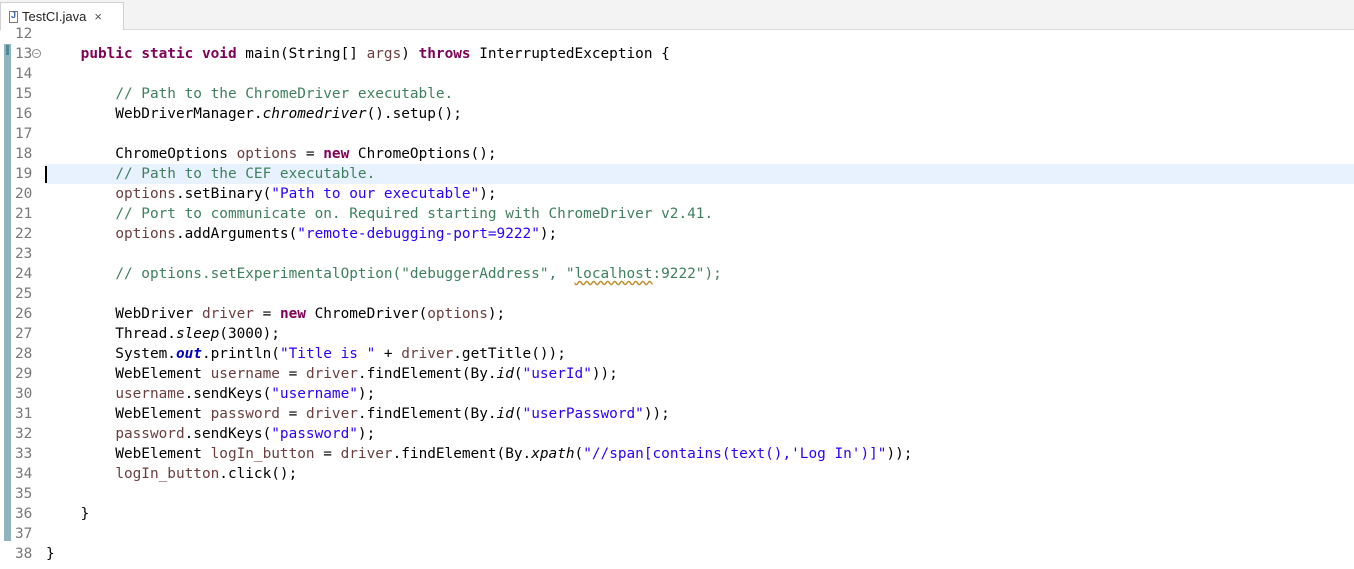  I want to click on code-line: 17, so click(677, 134).